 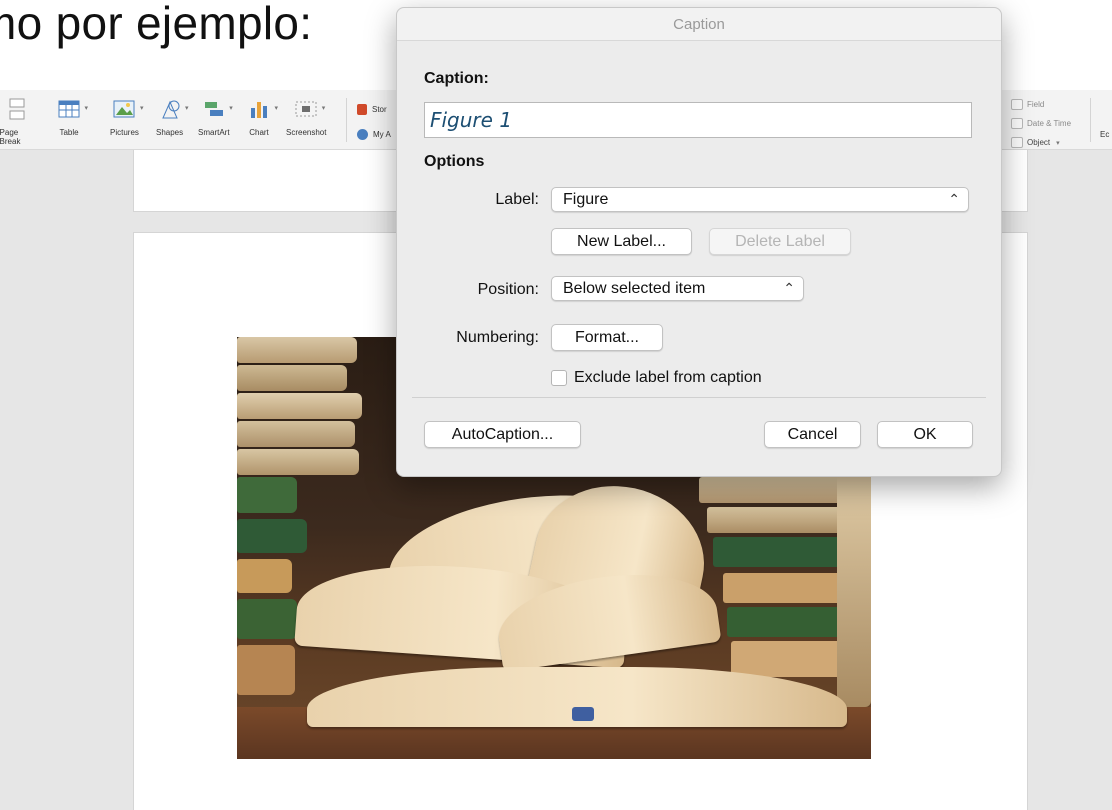 What do you see at coordinates (586, 199) in the screenshot?
I see `label-select-value: Figure` at bounding box center [586, 199].